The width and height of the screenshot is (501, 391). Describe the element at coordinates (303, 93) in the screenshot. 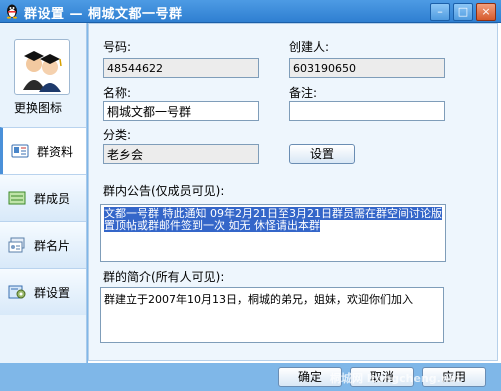

I see `note-label: 备注:` at that location.